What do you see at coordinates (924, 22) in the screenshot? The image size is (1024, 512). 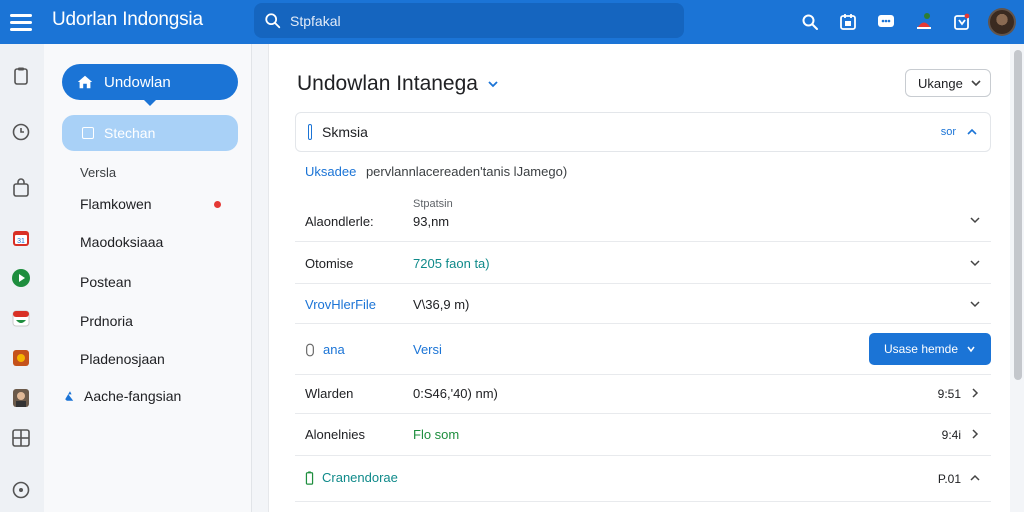 I see `notifications-button` at bounding box center [924, 22].